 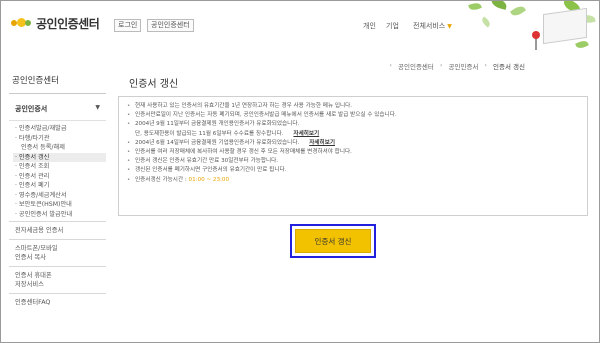 What do you see at coordinates (29, 284) in the screenshot?
I see `sidebar-item-label: 저장서비스` at bounding box center [29, 284].